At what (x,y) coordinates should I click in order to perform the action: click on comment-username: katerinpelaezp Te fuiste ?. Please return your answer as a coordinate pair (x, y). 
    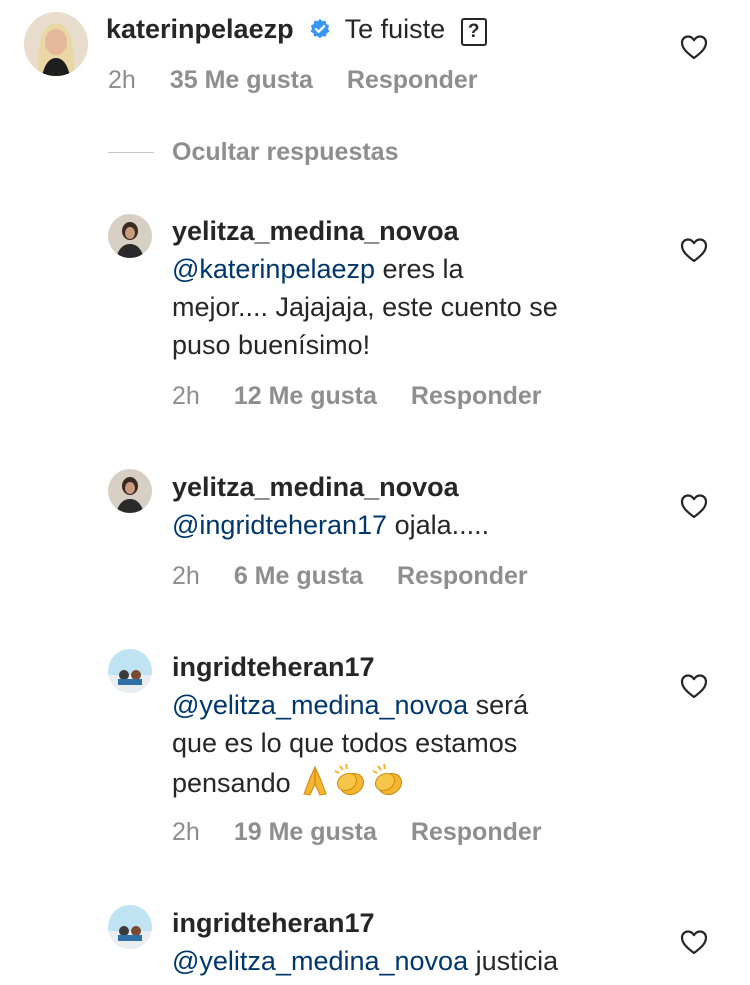
    Looking at the image, I should click on (296, 30).